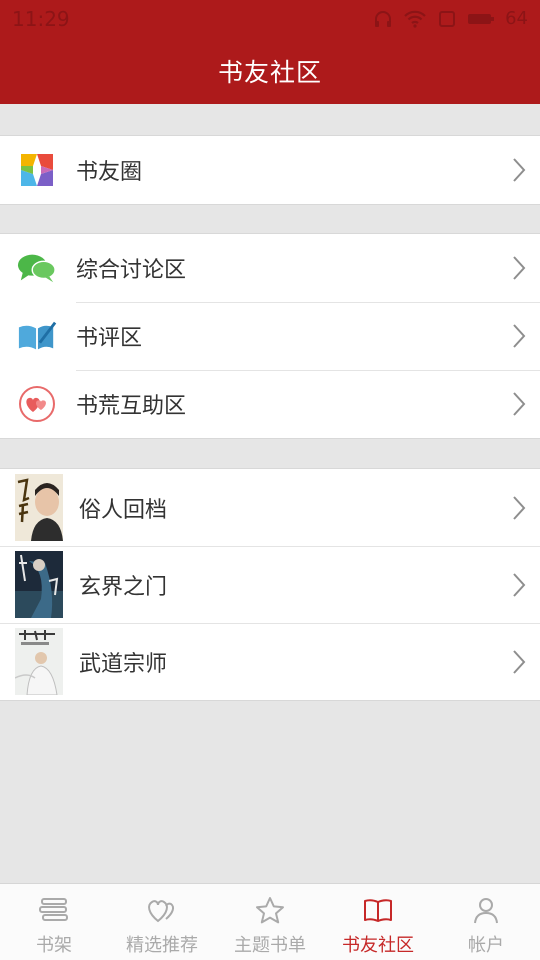  What do you see at coordinates (486, 945) in the screenshot?
I see `tab-label: 帐户` at bounding box center [486, 945].